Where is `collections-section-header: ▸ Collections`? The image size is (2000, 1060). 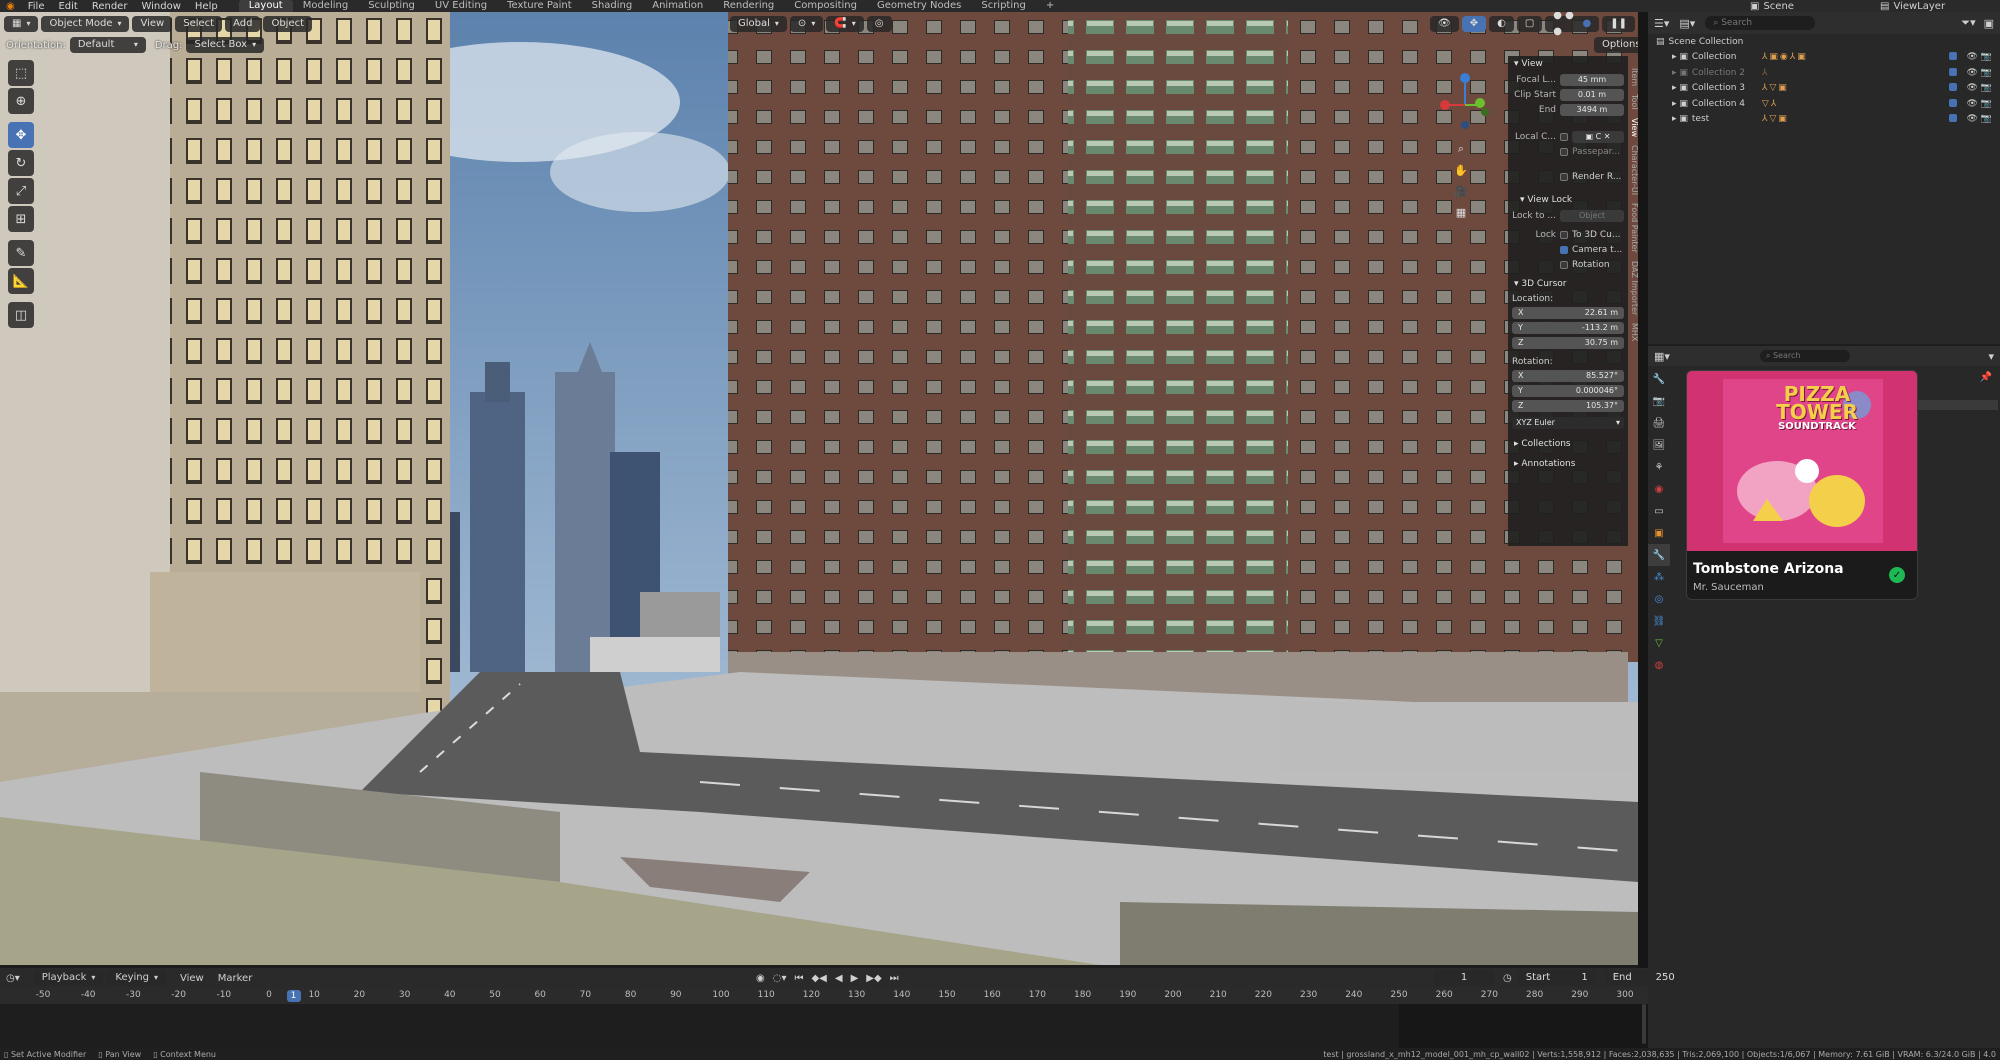
collections-section-header: ▸ Collections is located at coordinates (1568, 444).